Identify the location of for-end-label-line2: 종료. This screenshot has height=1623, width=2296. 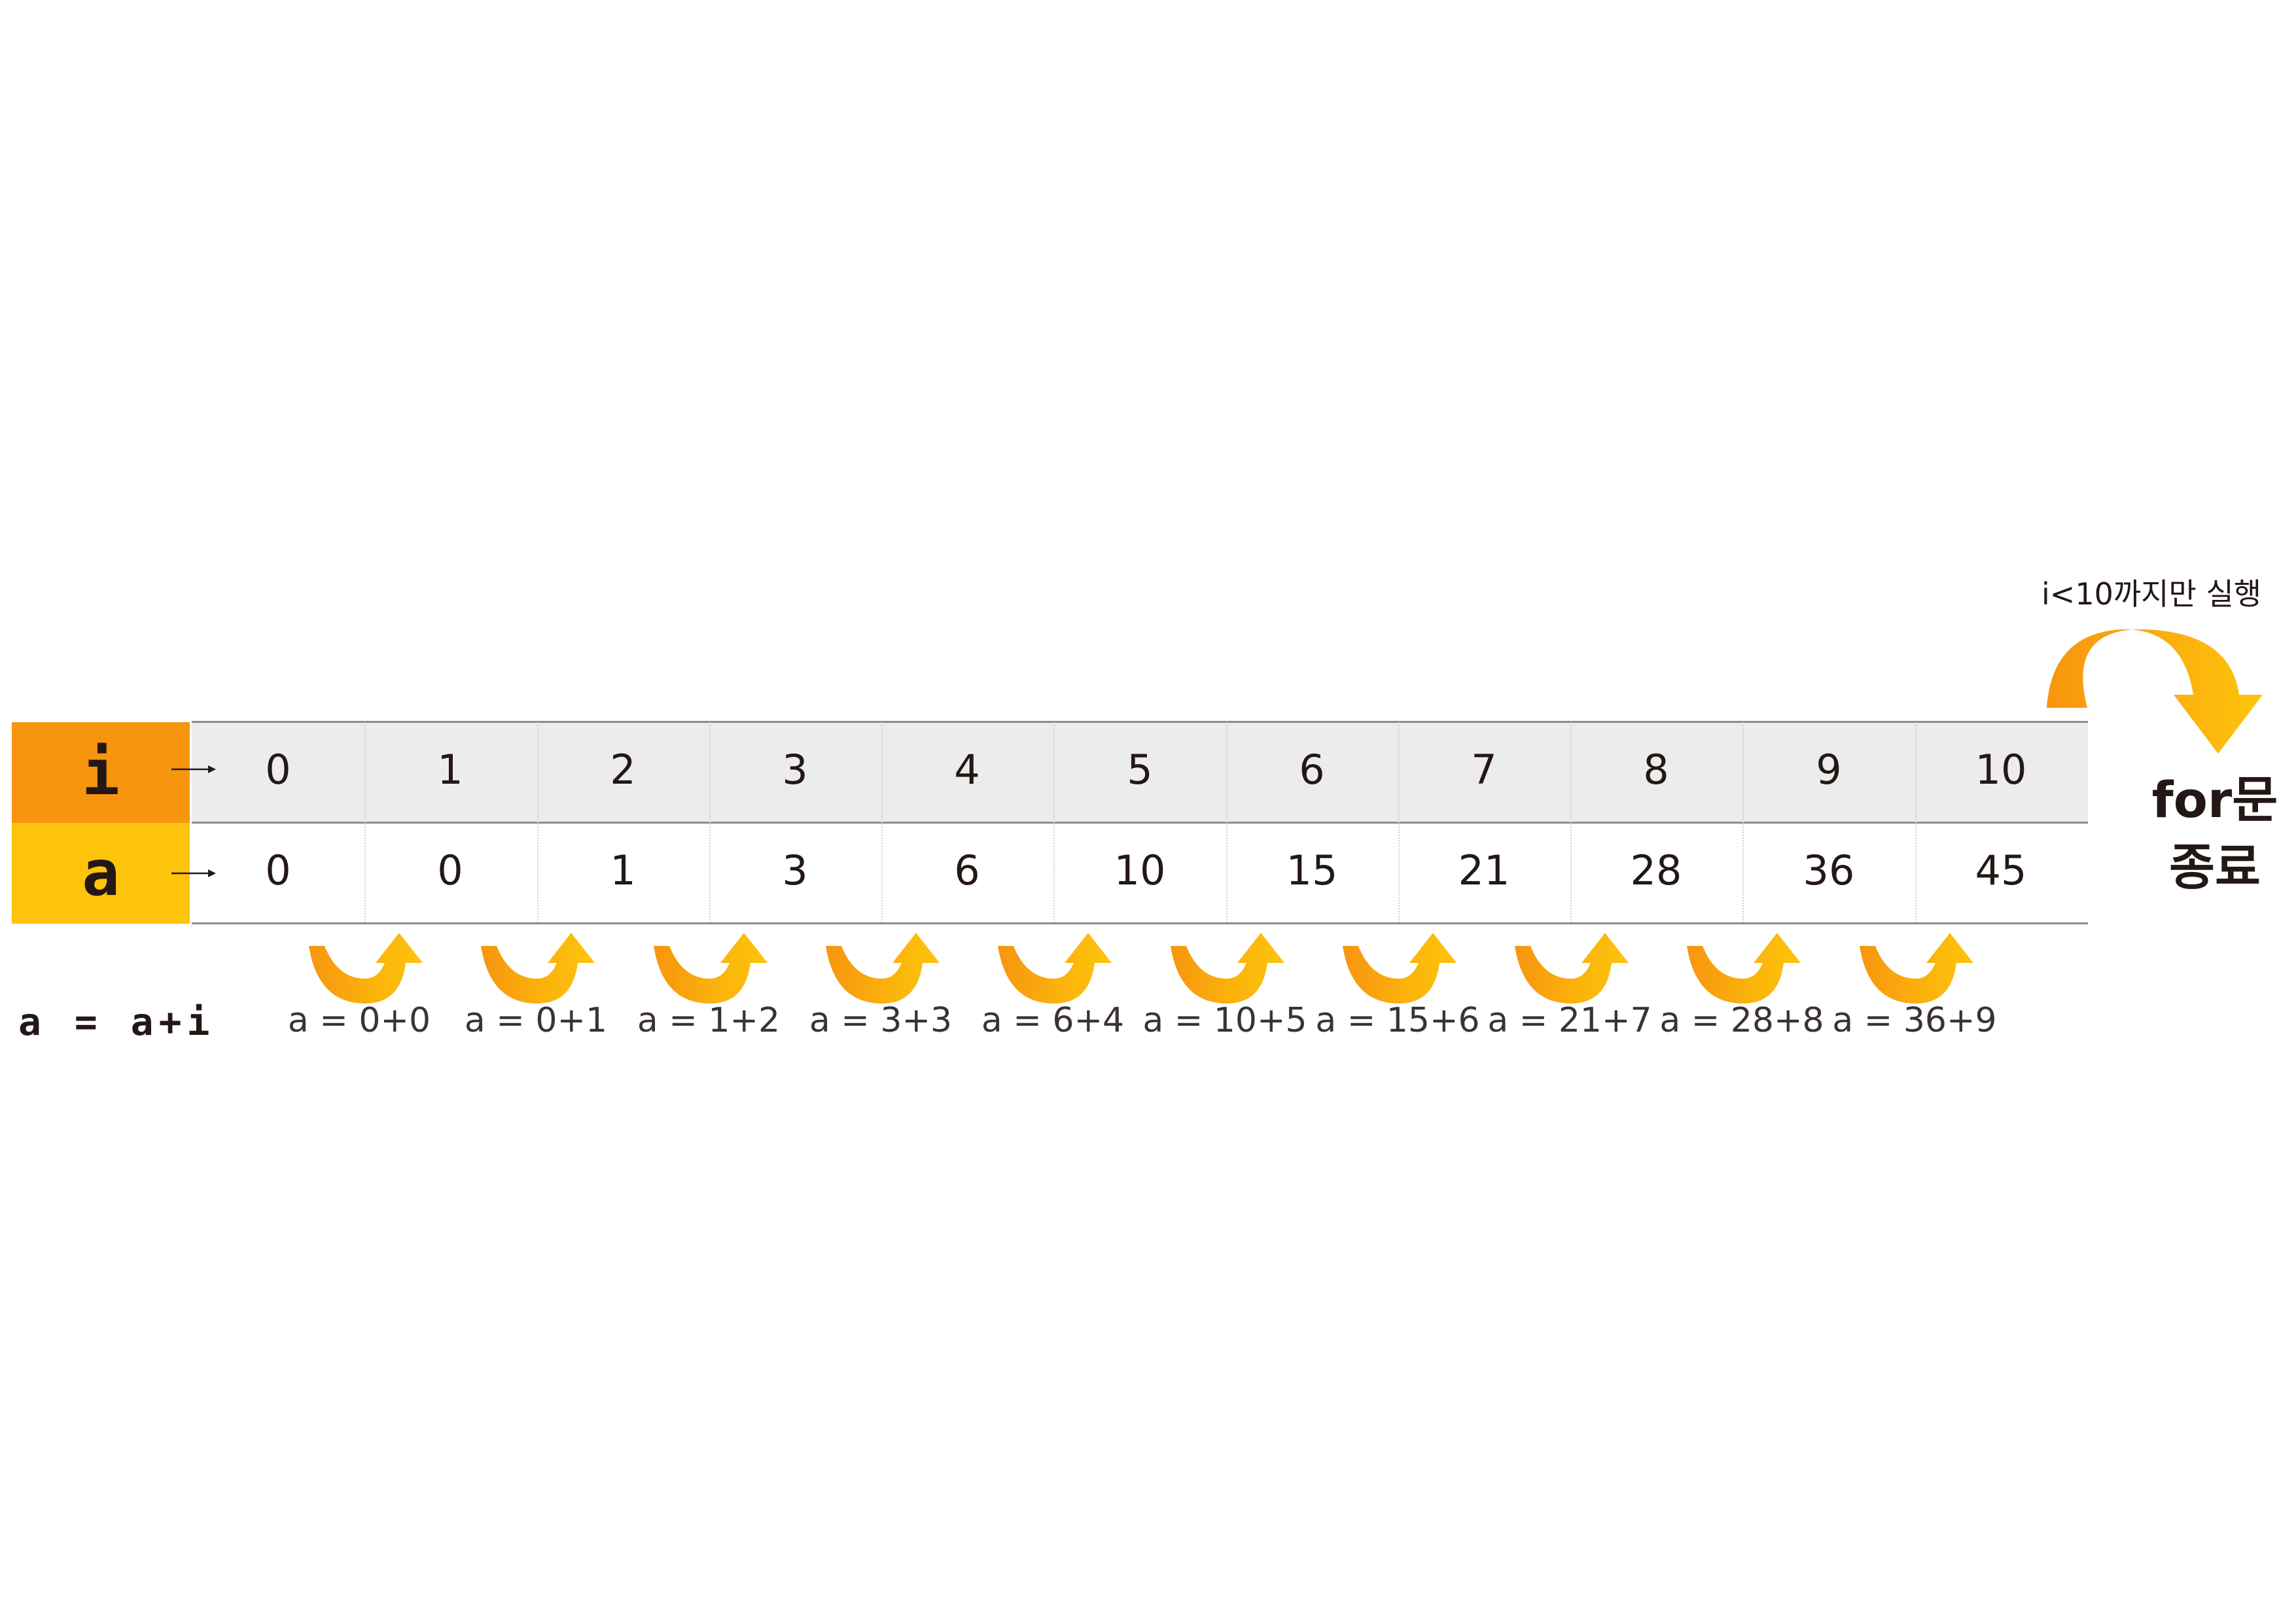
(2215, 867).